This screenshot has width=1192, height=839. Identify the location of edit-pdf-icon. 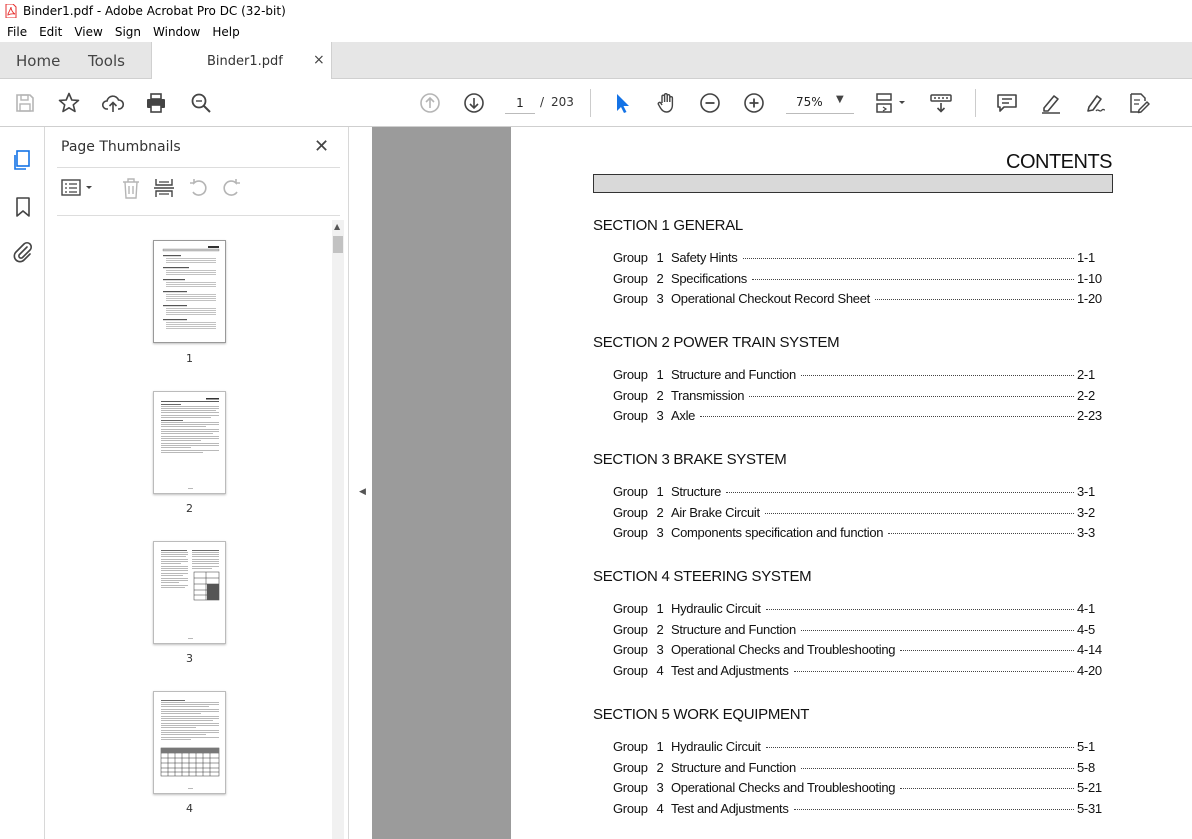
(1139, 103).